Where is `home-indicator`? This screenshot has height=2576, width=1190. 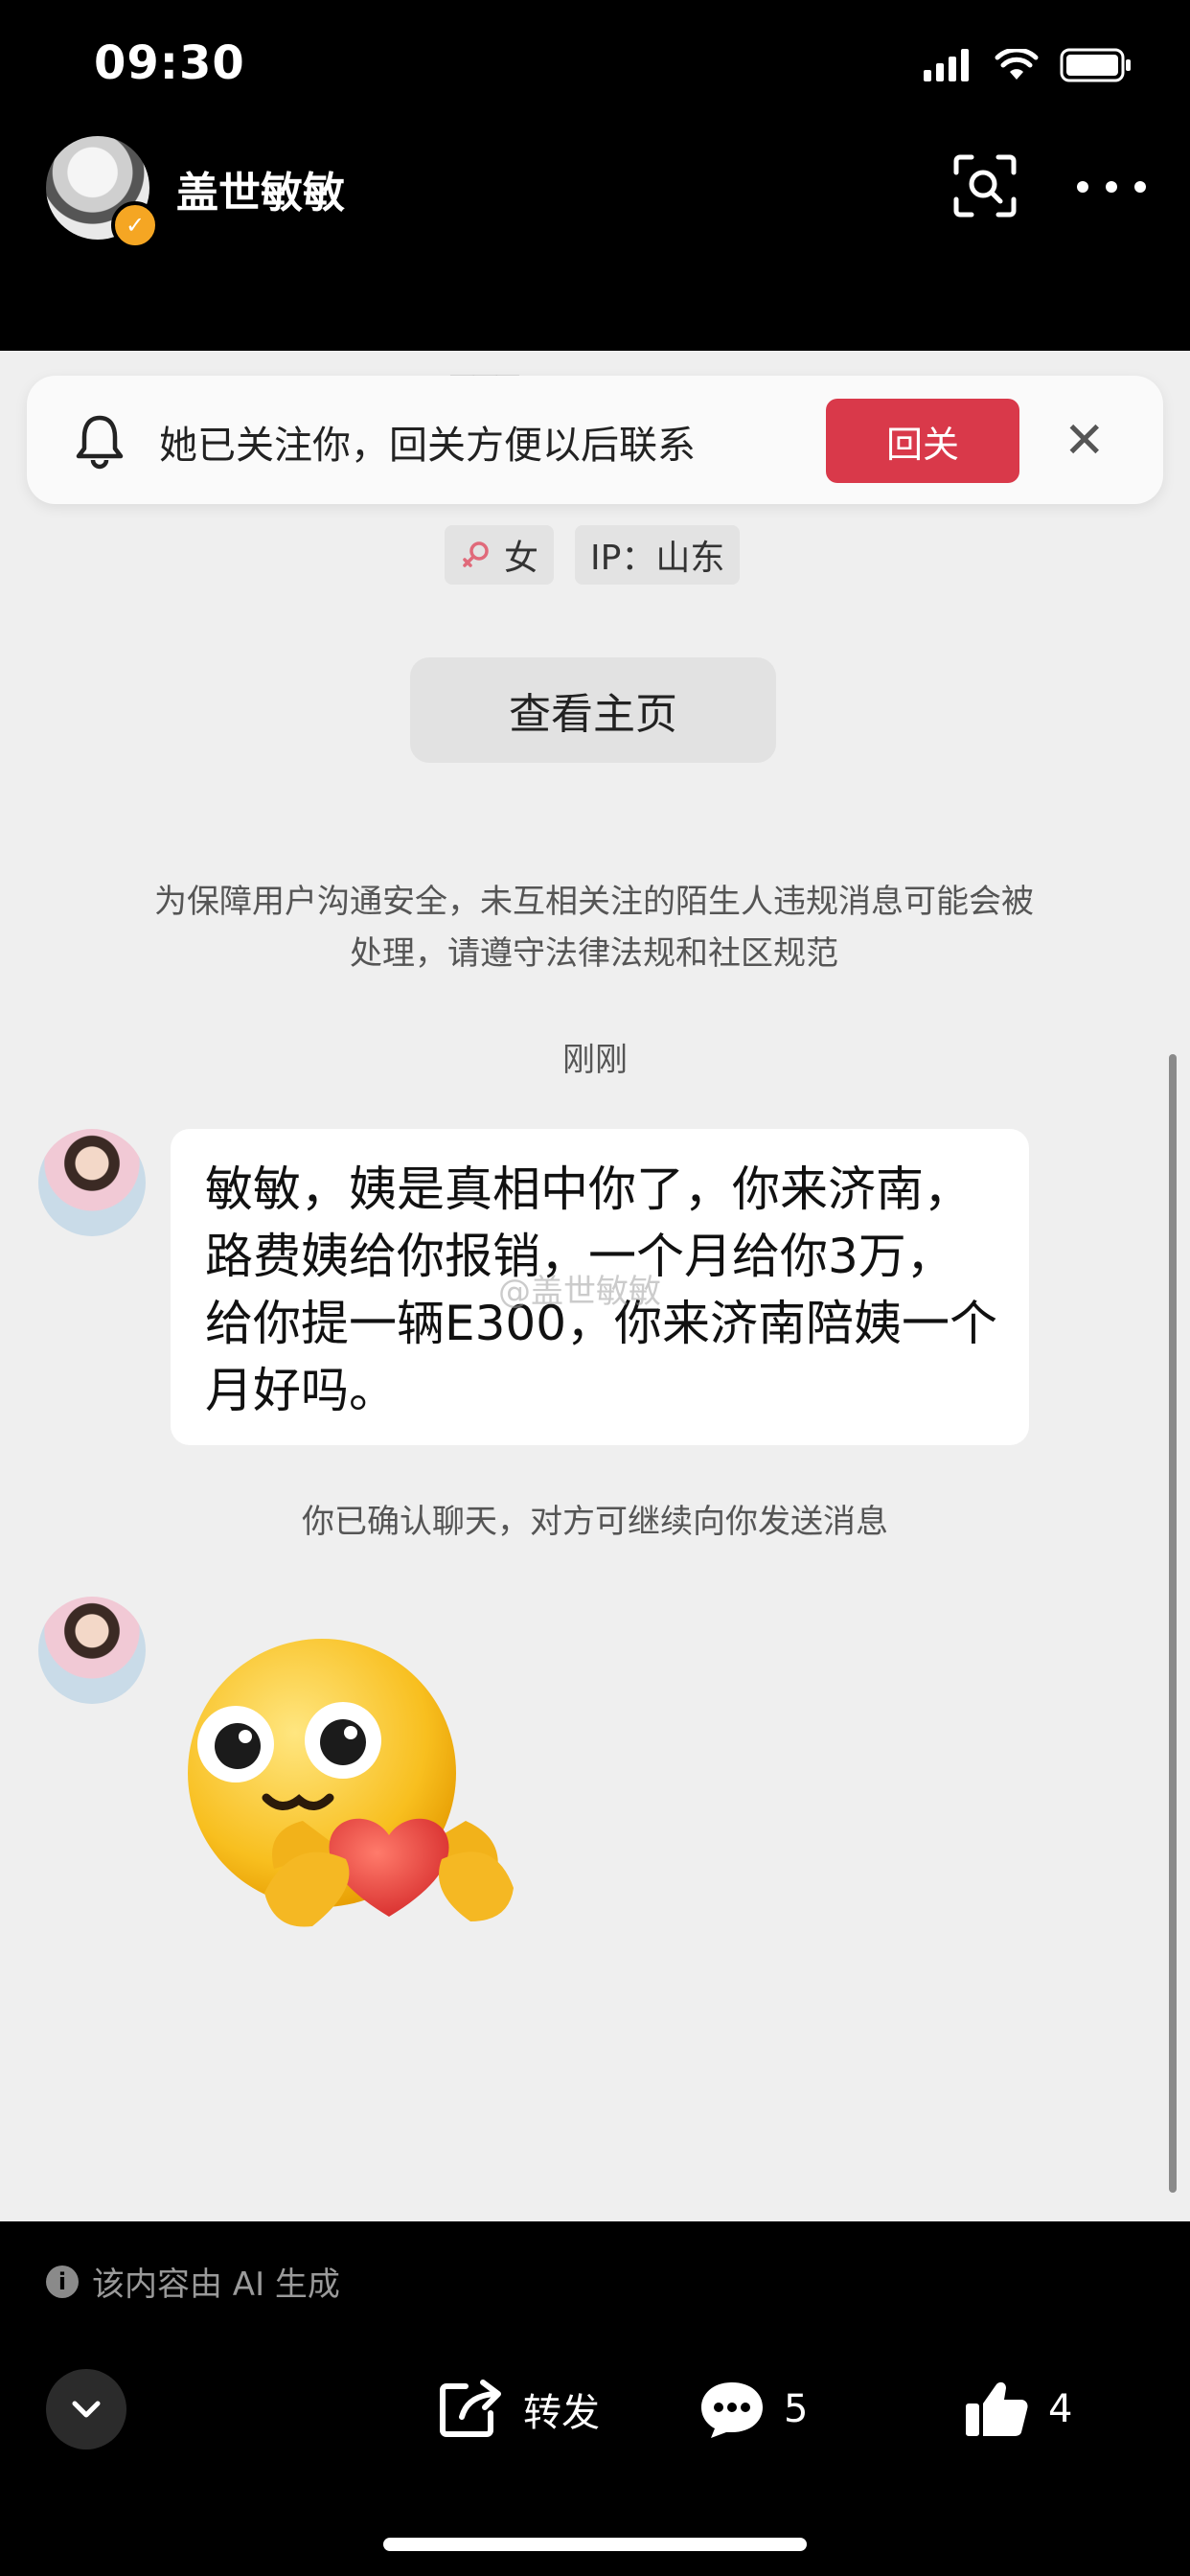
home-indicator is located at coordinates (595, 2544).